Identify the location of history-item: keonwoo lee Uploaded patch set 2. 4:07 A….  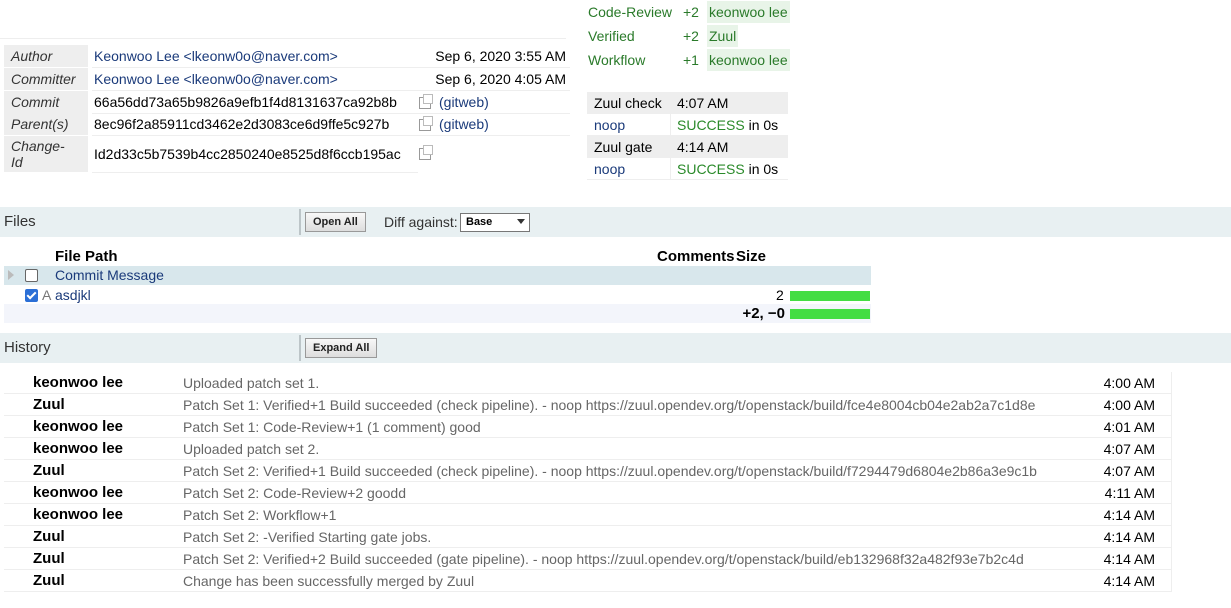
(588, 449).